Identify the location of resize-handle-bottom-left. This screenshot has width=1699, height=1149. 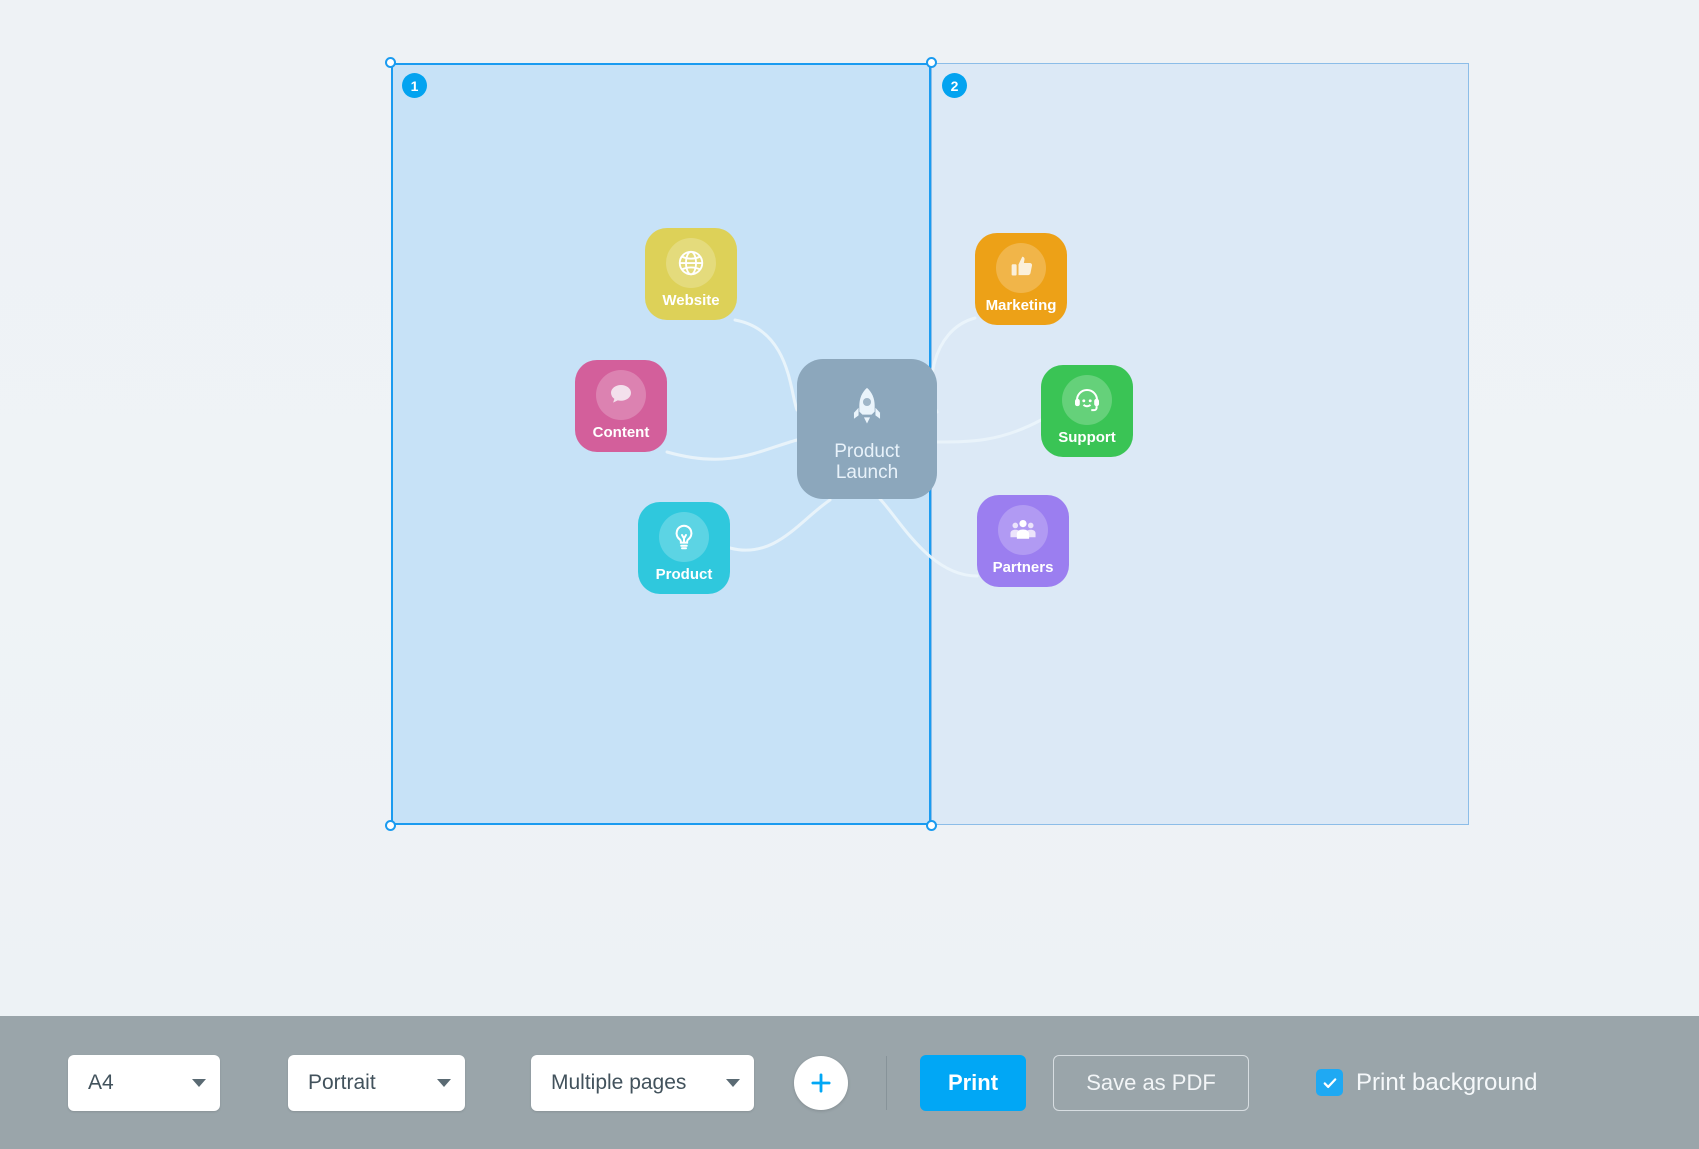
(390, 825).